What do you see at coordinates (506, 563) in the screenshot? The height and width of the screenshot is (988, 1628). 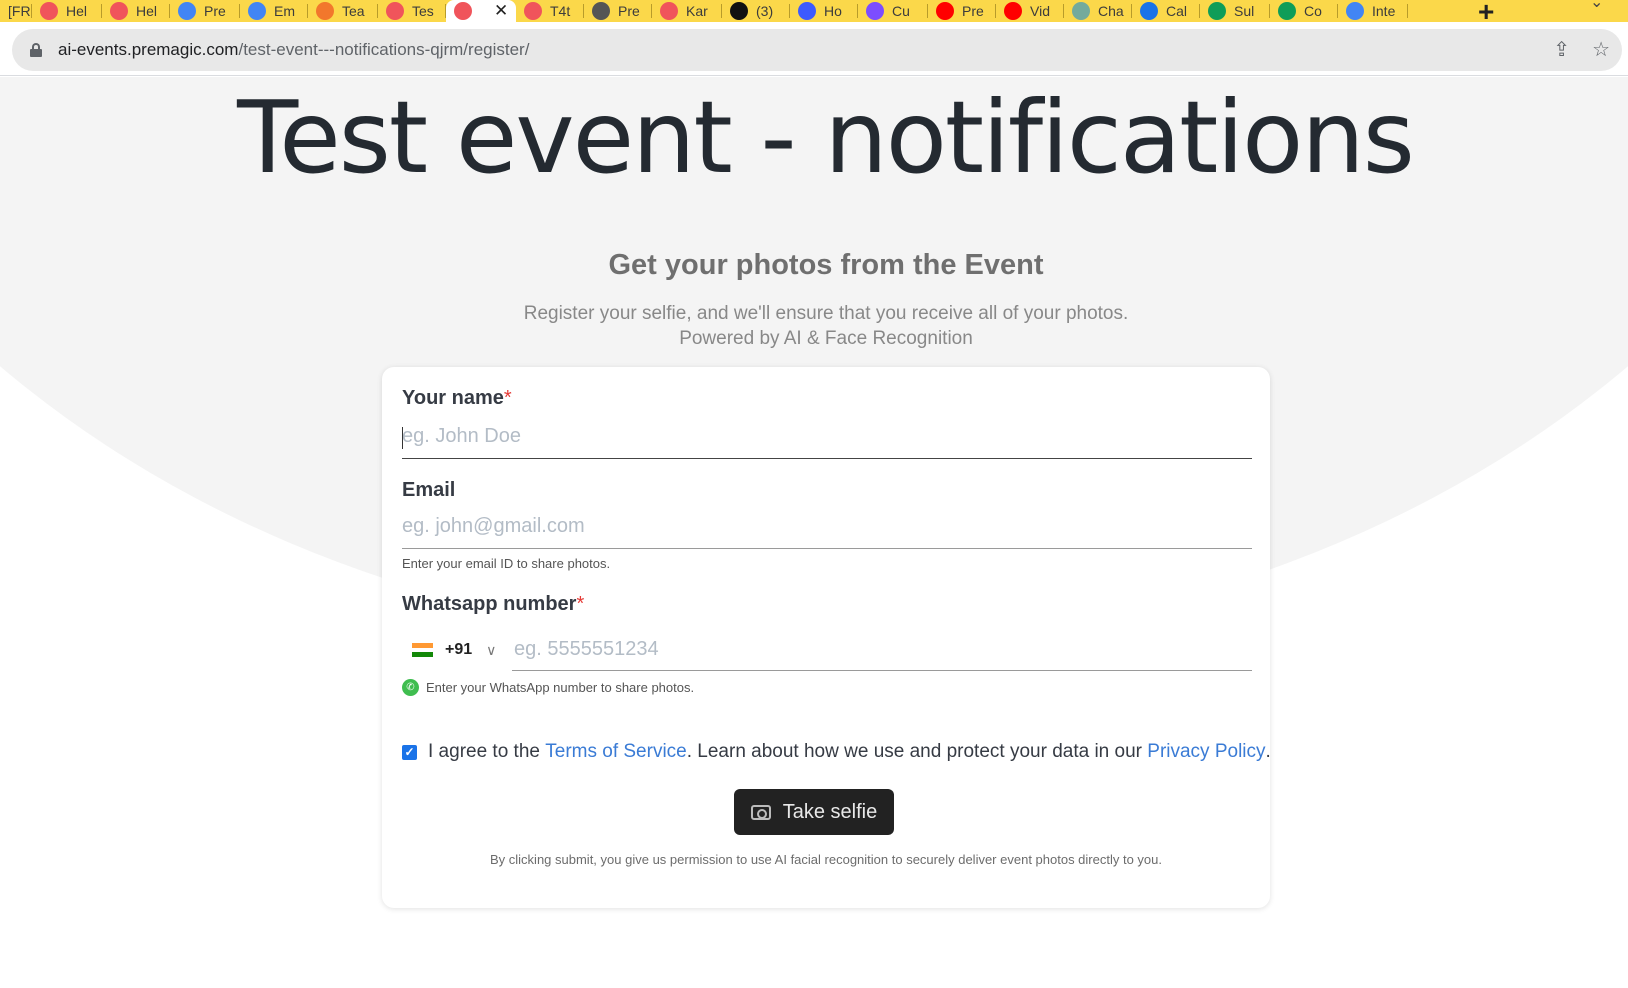 I see `email-helper-text: Enter your email ID to share photos.` at bounding box center [506, 563].